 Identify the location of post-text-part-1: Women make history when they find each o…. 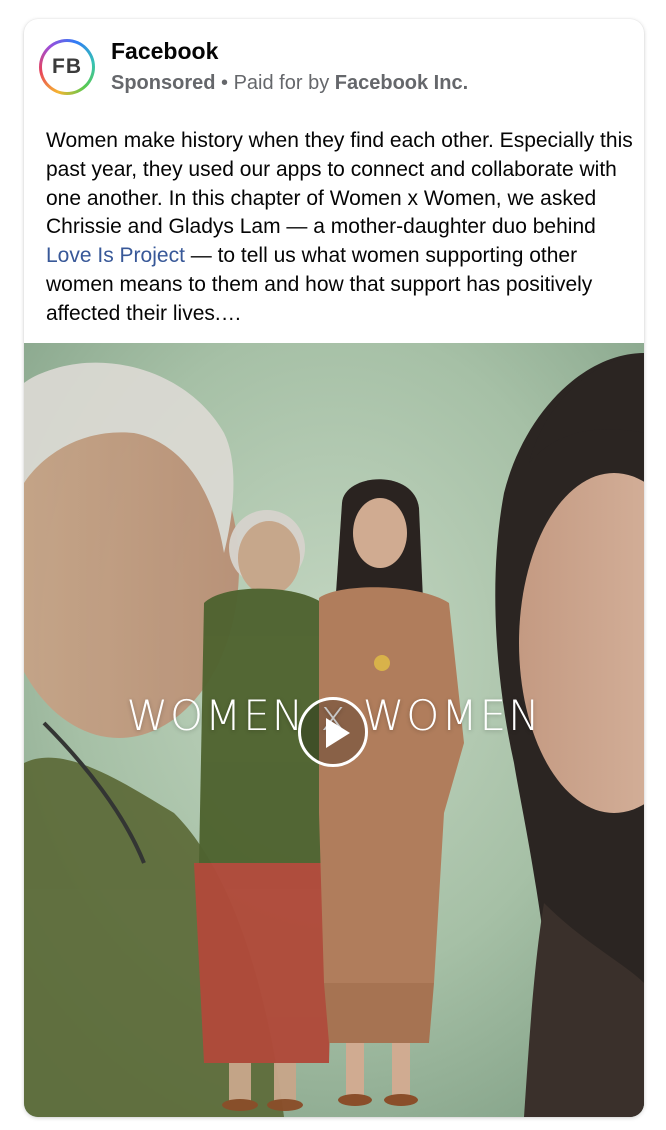
(339, 184).